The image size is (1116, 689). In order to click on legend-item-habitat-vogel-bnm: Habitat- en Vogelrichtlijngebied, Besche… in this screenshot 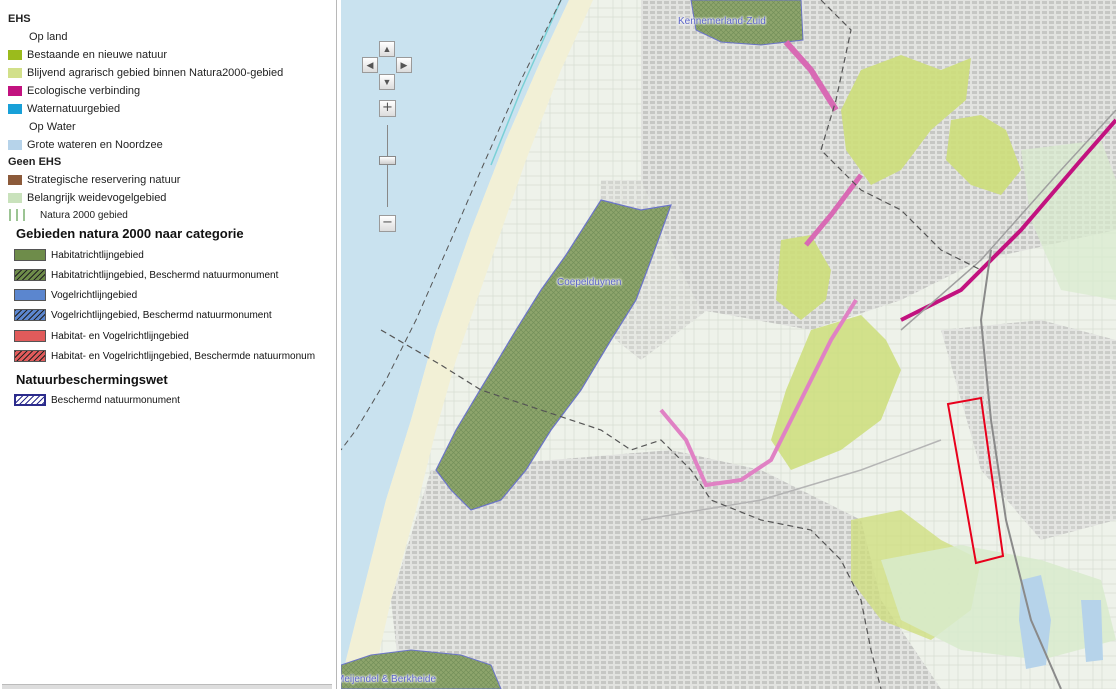, I will do `click(164, 356)`.